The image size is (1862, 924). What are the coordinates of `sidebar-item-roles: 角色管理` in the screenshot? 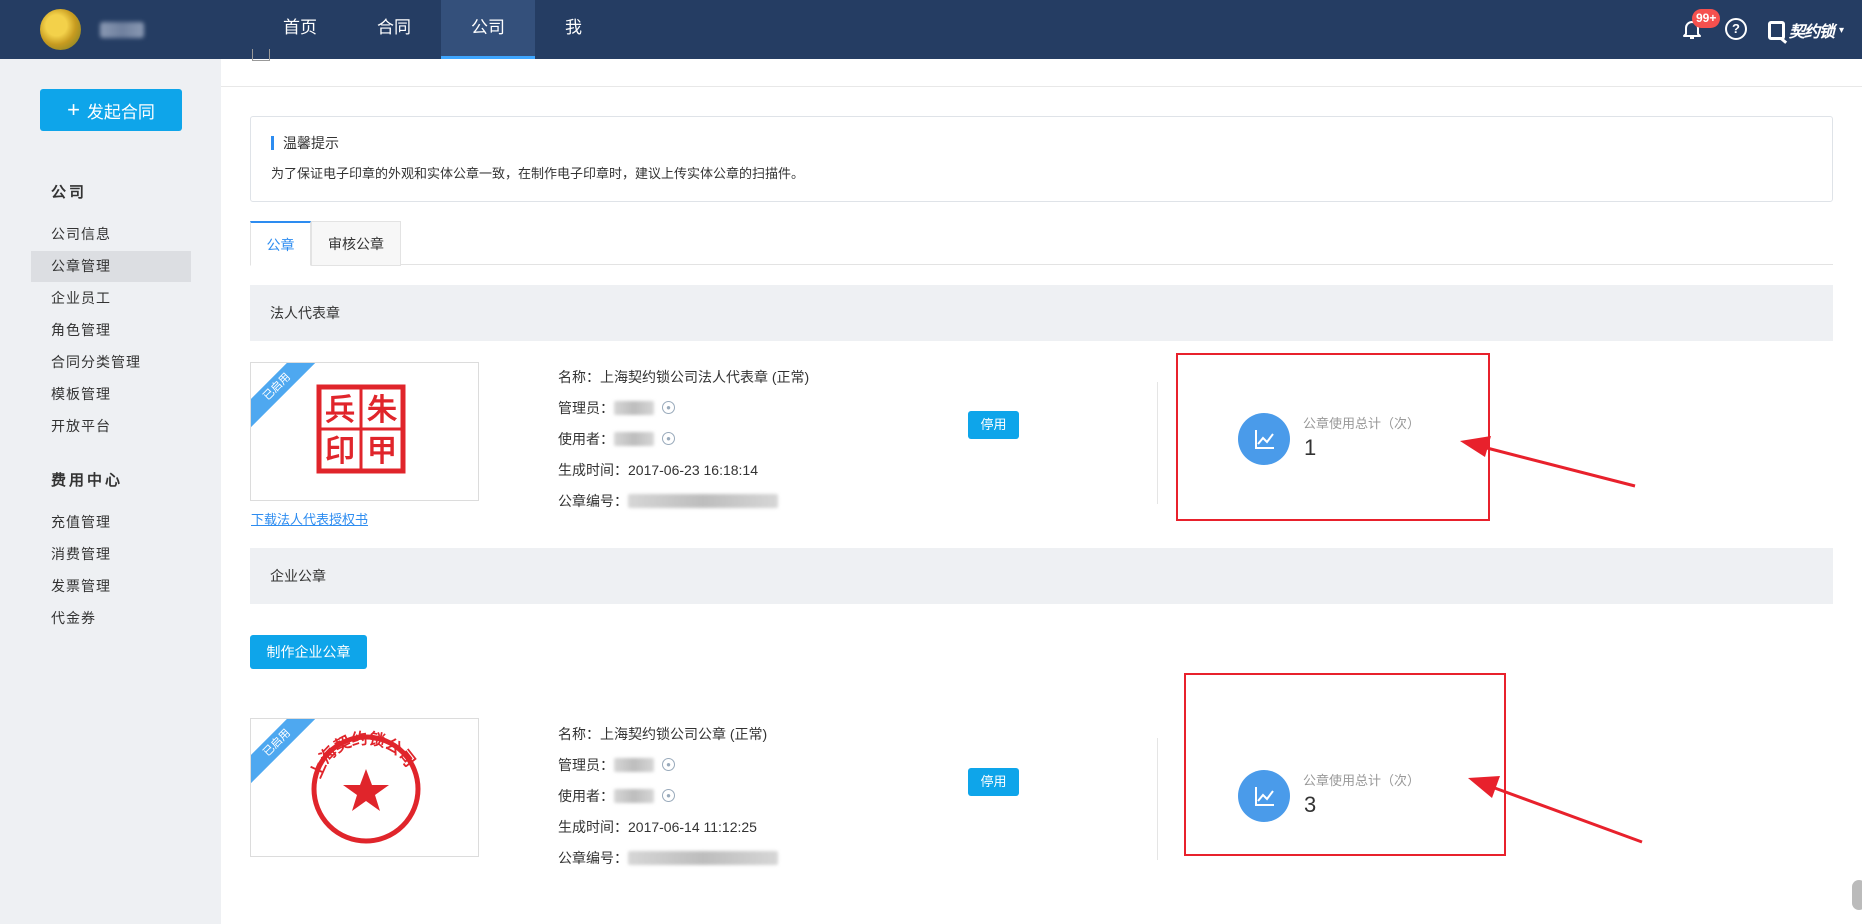 It's located at (111, 330).